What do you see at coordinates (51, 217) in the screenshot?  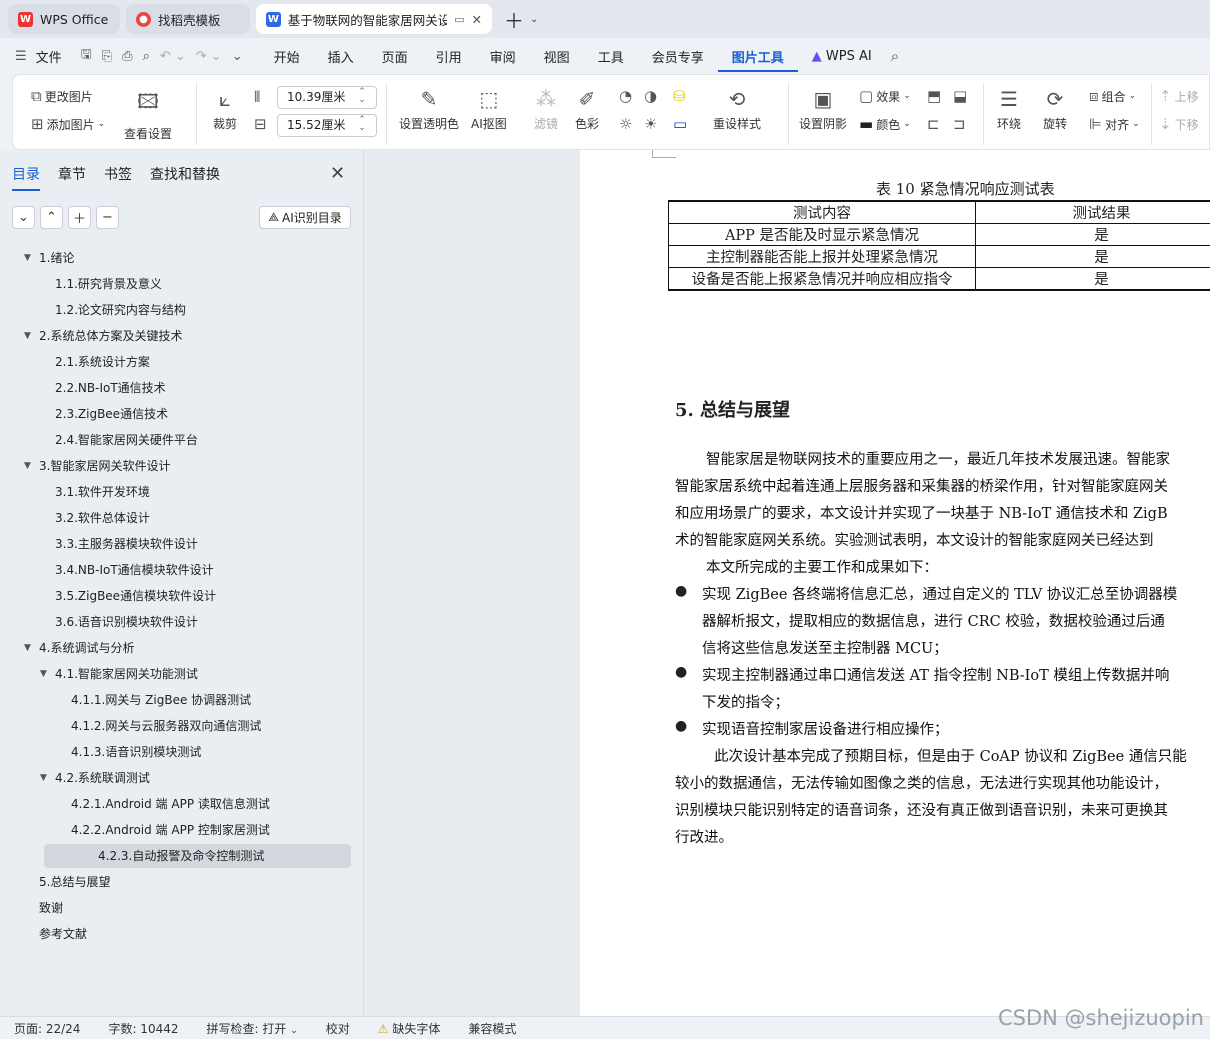 I see `expand-up-icon: ⌃` at bounding box center [51, 217].